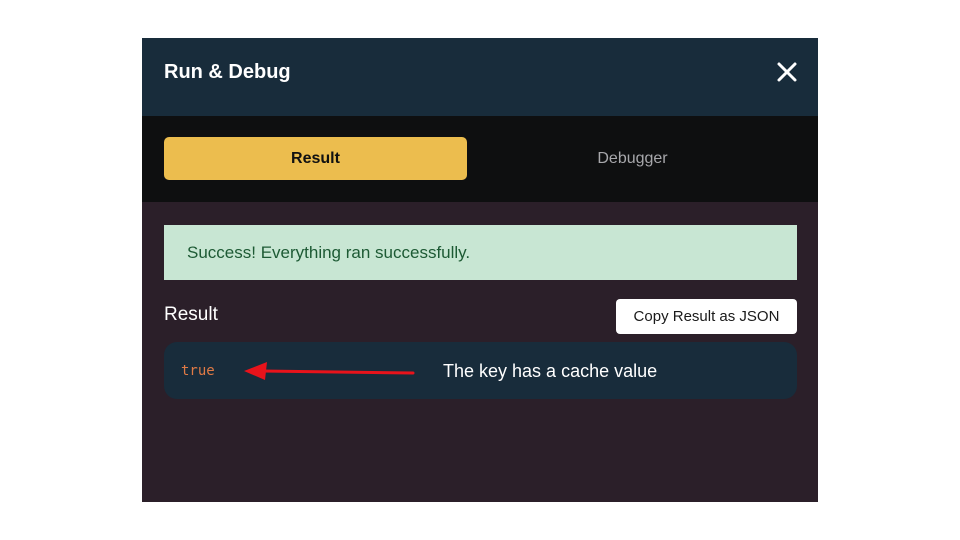 The image size is (960, 540). Describe the element at coordinates (480, 252) in the screenshot. I see `success-alert: Success! Everything ran successfully.` at that location.